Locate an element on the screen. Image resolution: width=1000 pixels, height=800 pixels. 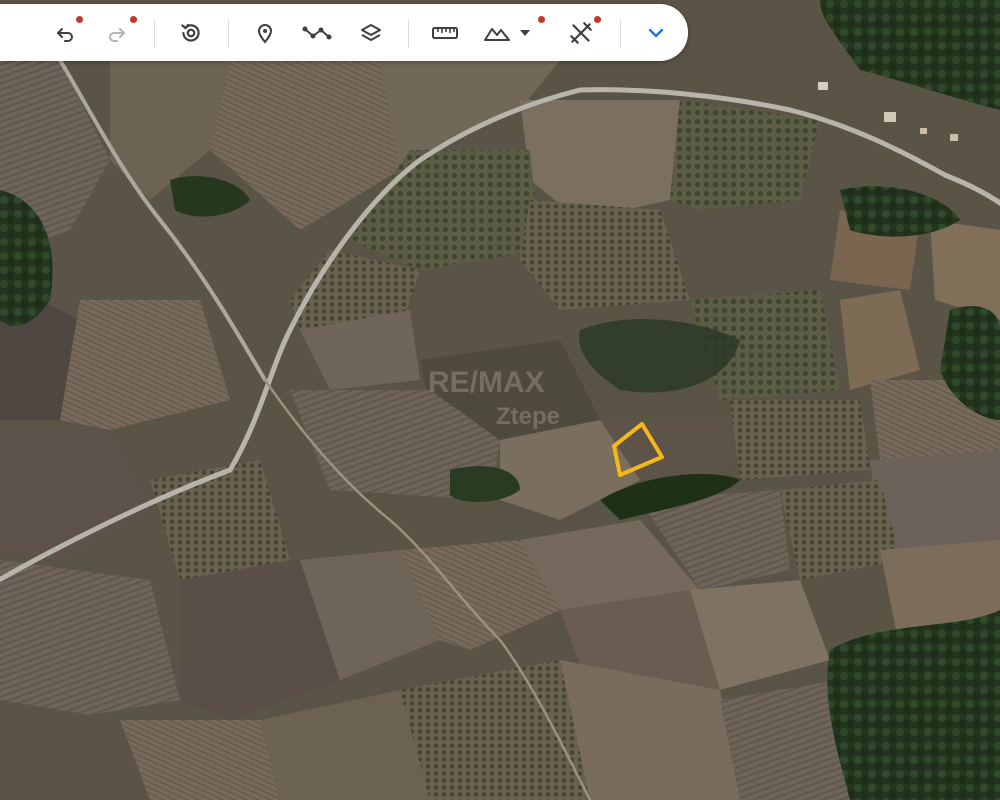
elevation-badge is located at coordinates (541, 19).